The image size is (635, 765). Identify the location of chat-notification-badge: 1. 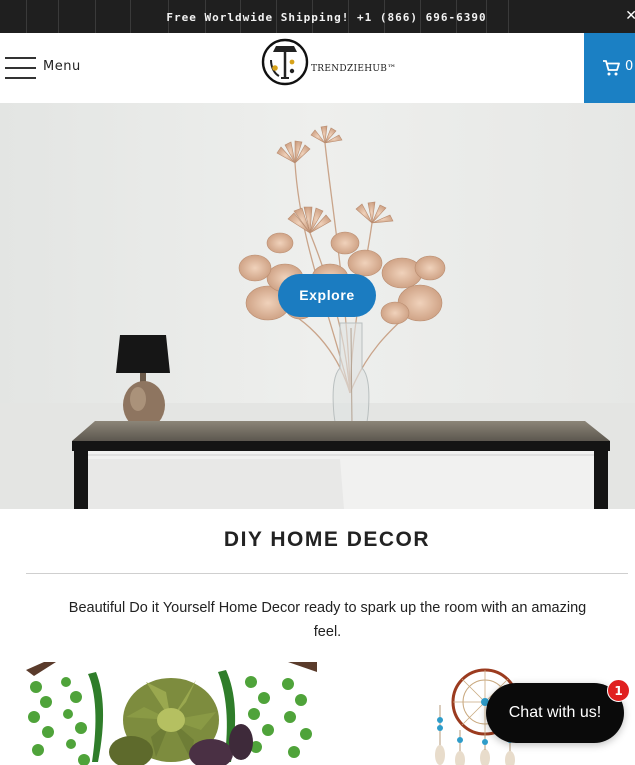
(618, 690).